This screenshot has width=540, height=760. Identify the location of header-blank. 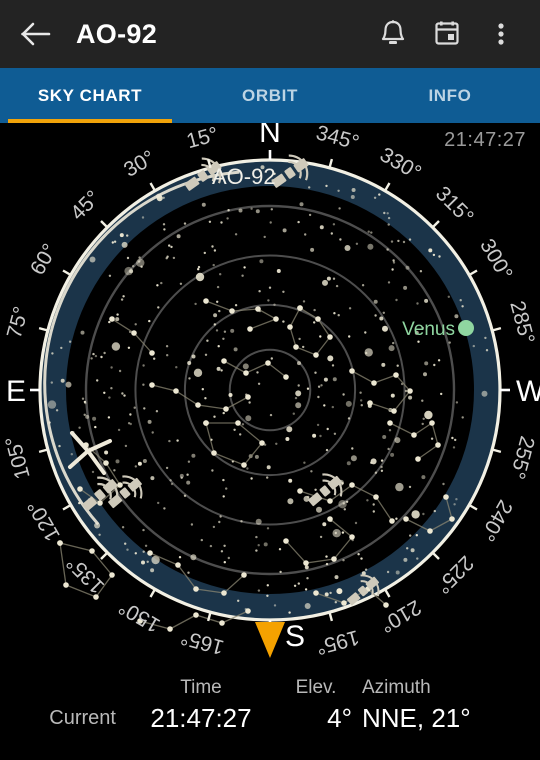
(63, 689).